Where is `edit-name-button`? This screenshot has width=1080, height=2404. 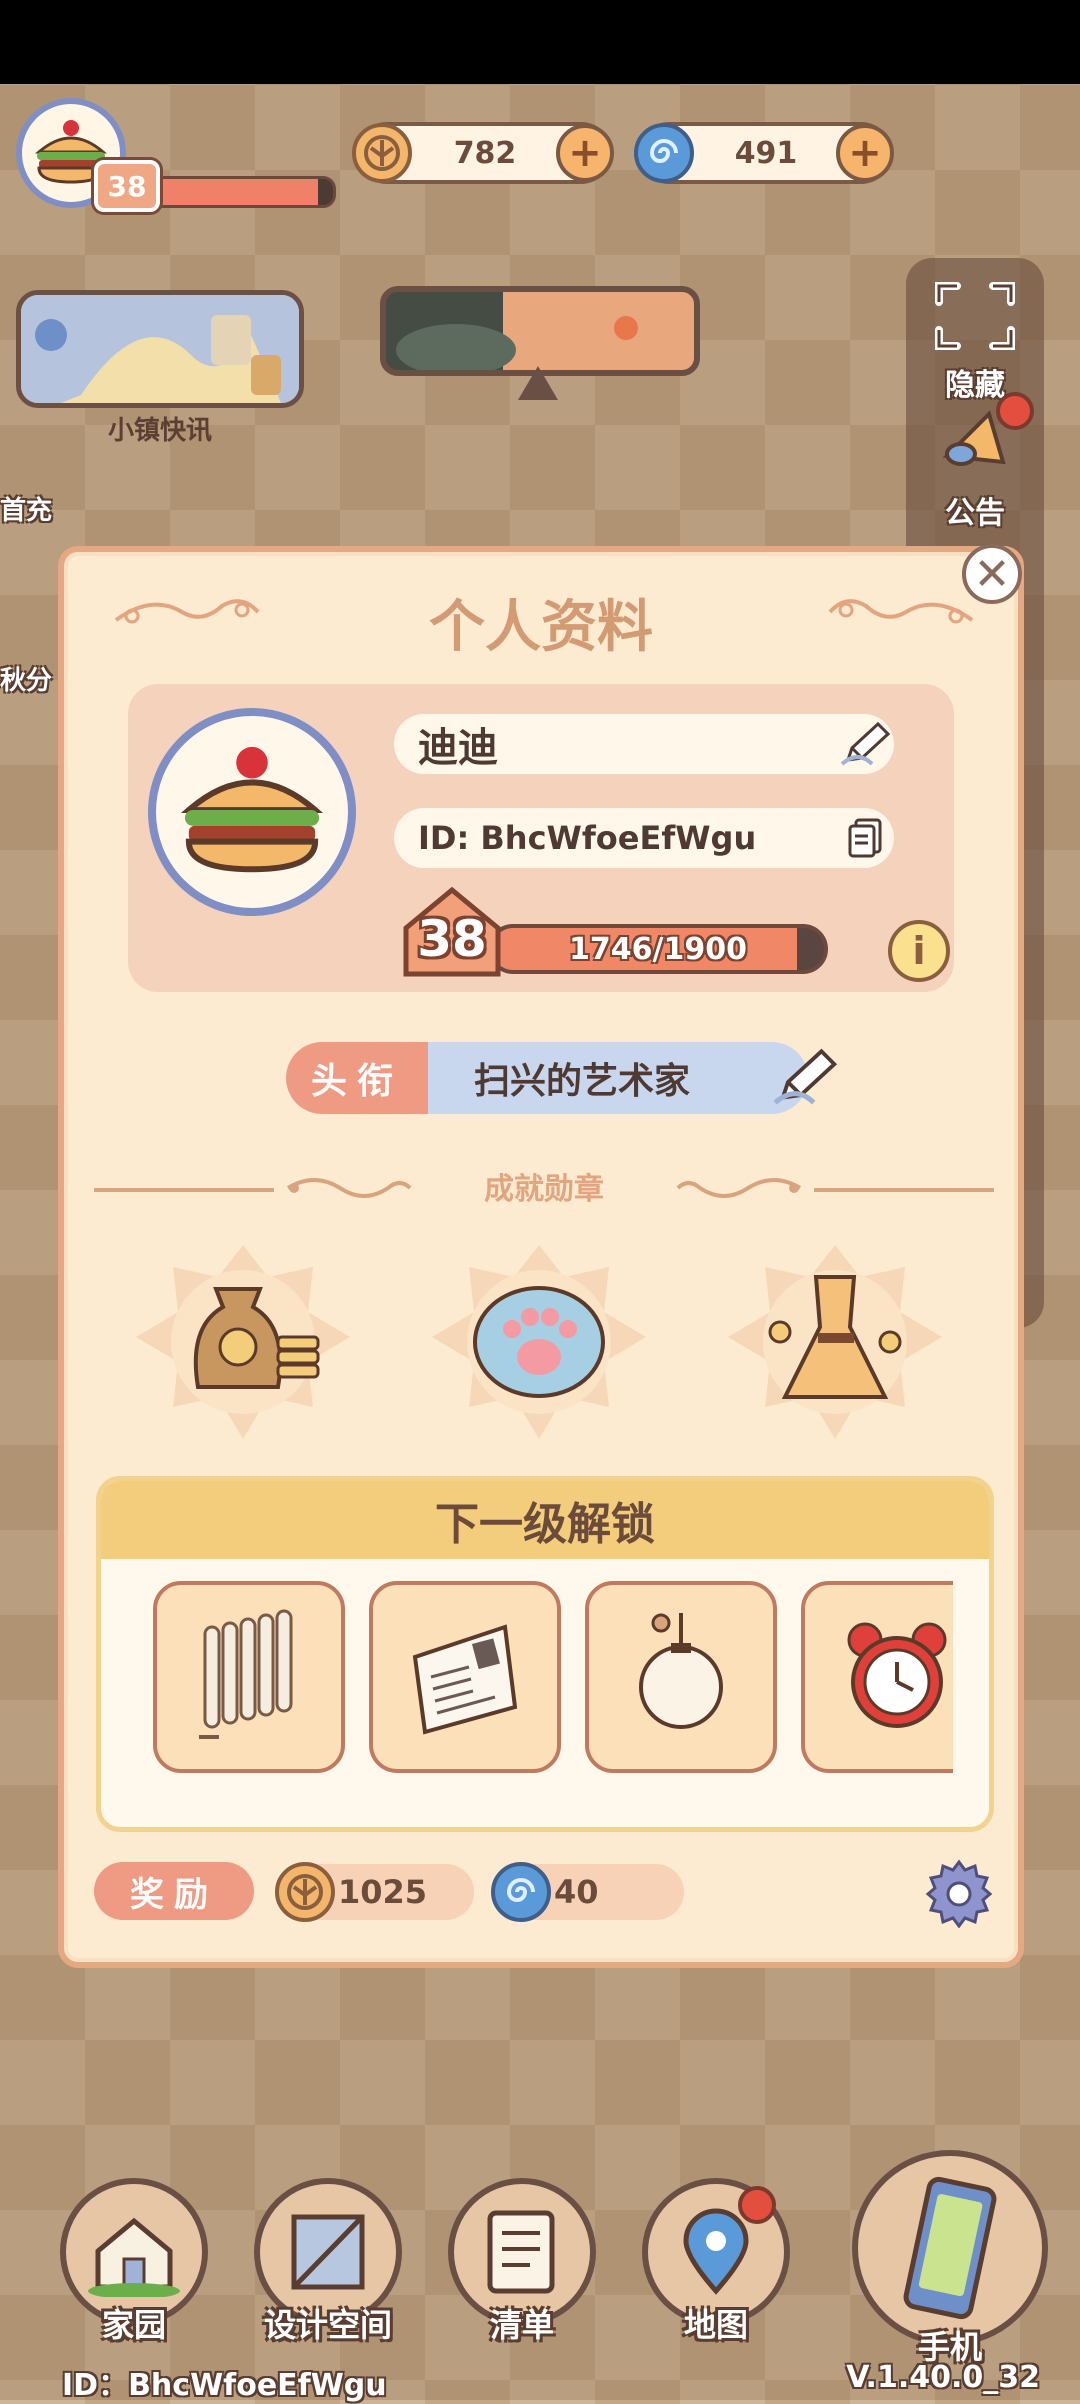 edit-name-button is located at coordinates (866, 744).